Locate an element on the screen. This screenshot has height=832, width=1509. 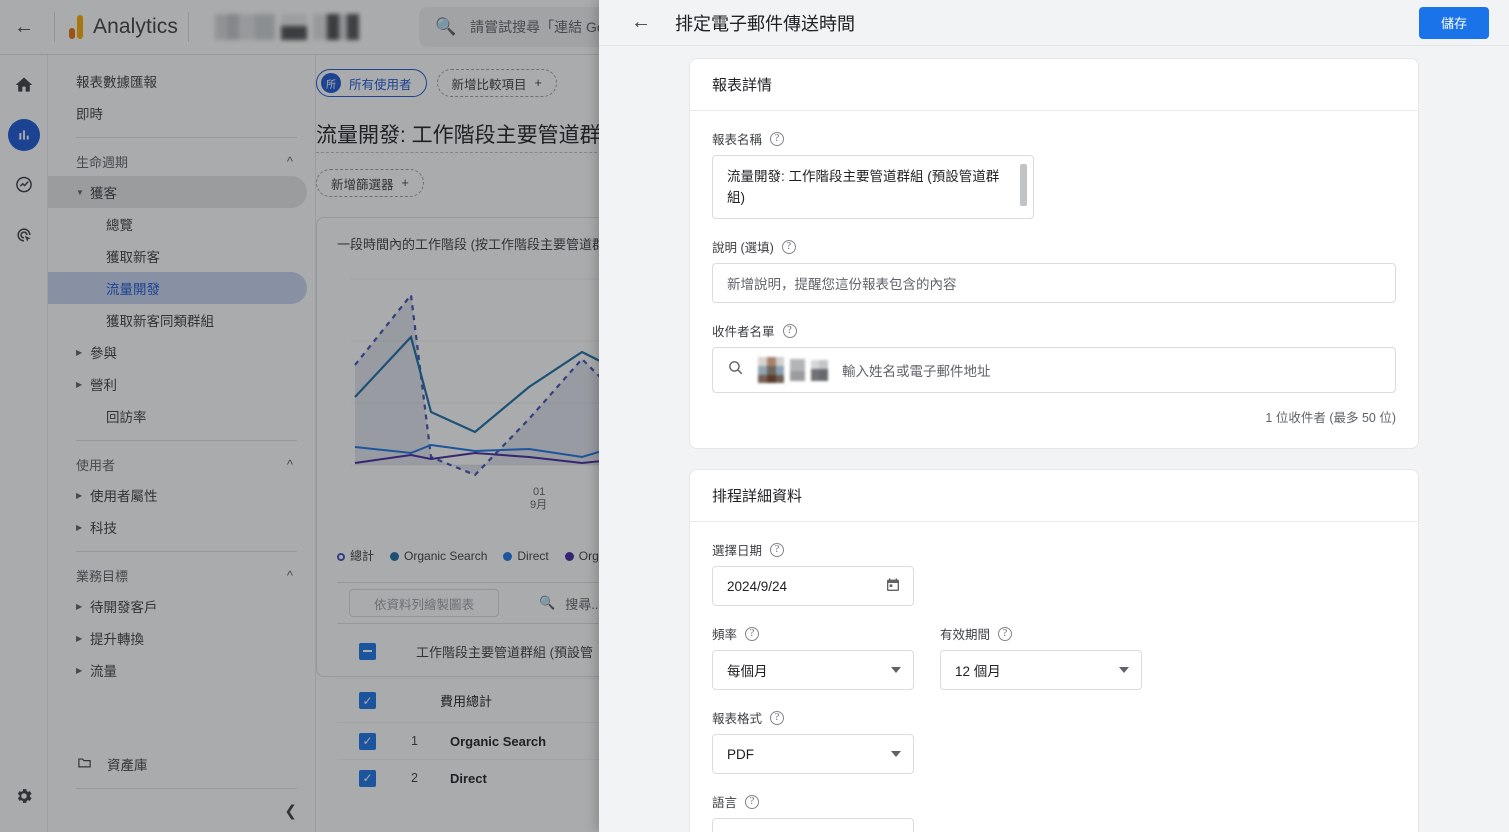
frequency-field: 頻率 ? 每個月 is located at coordinates (813, 657).